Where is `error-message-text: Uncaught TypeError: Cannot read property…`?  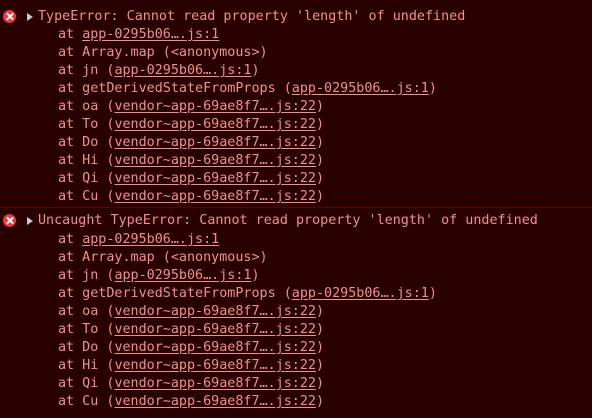
error-message-text: Uncaught TypeError: Cannot read property… is located at coordinates (288, 221).